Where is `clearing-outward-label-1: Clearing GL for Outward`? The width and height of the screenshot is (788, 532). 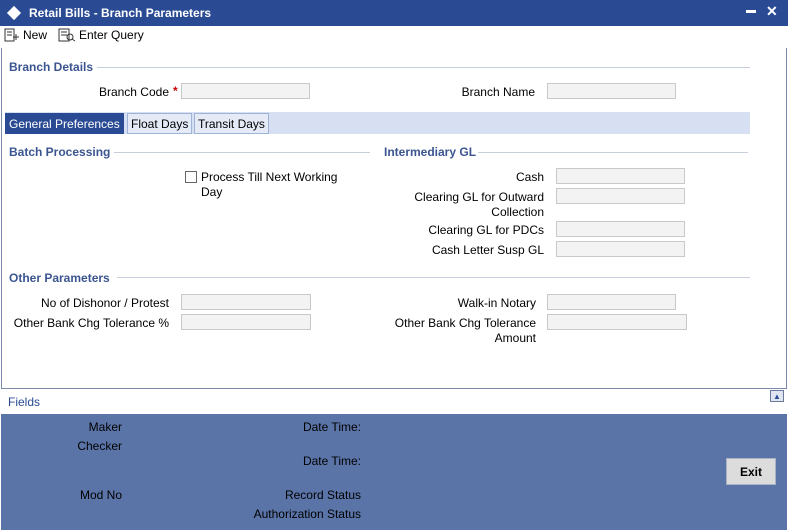
clearing-outward-label-1: Clearing GL for Outward is located at coordinates (479, 197).